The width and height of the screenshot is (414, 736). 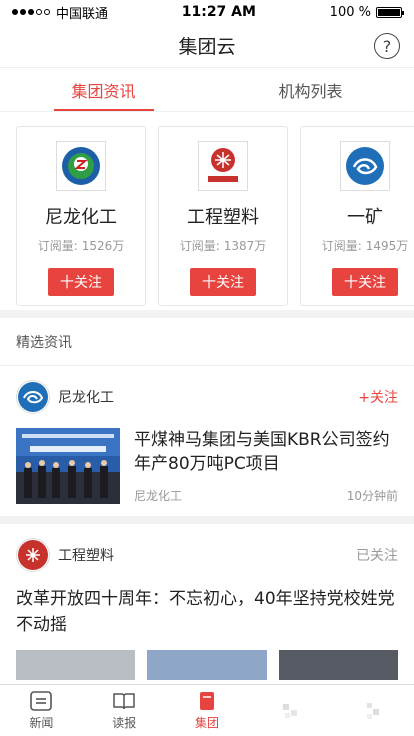 What do you see at coordinates (124, 701) in the screenshot?
I see `book-icon` at bounding box center [124, 701].